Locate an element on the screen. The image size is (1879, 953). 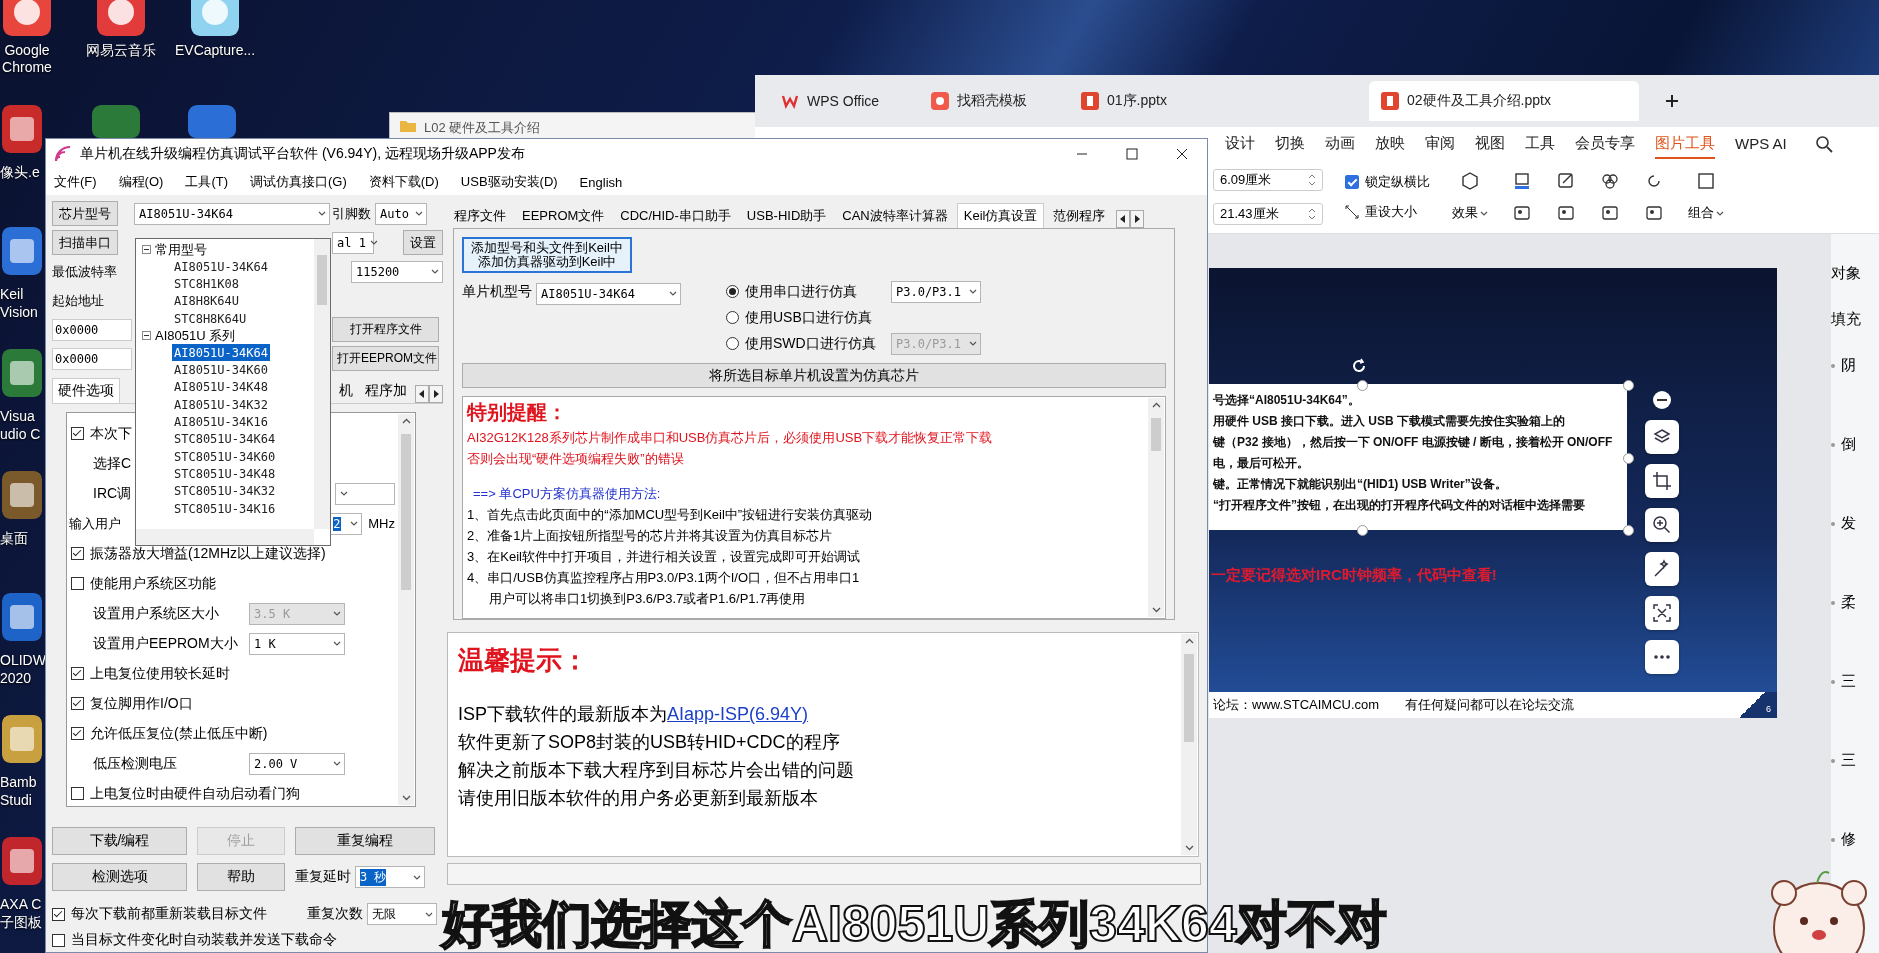
cube-icon is located at coordinates (1470, 181).